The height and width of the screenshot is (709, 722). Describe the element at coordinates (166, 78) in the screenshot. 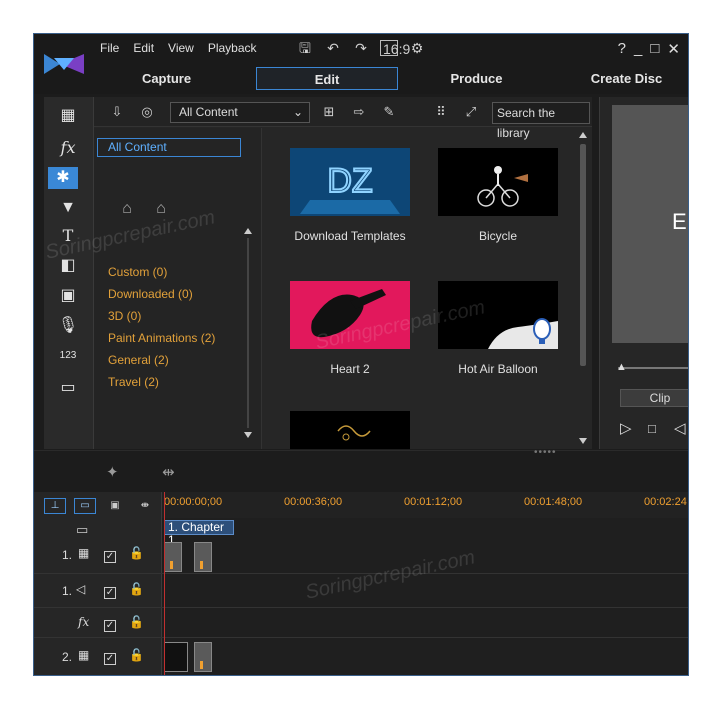

I see `tab-capture: Capture` at that location.